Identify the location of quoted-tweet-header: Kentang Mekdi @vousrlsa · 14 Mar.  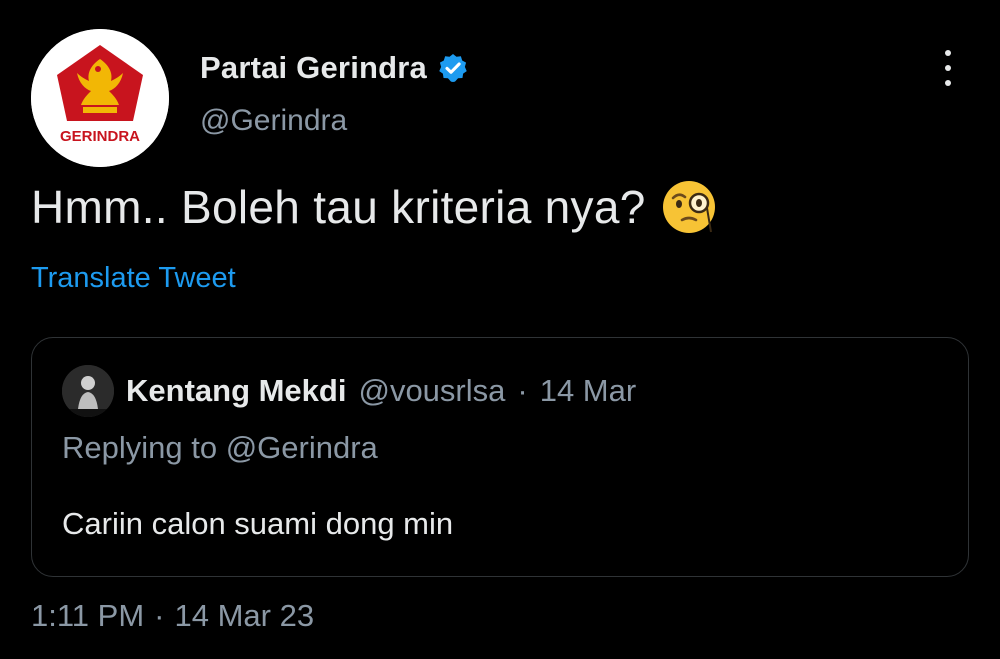
(349, 391).